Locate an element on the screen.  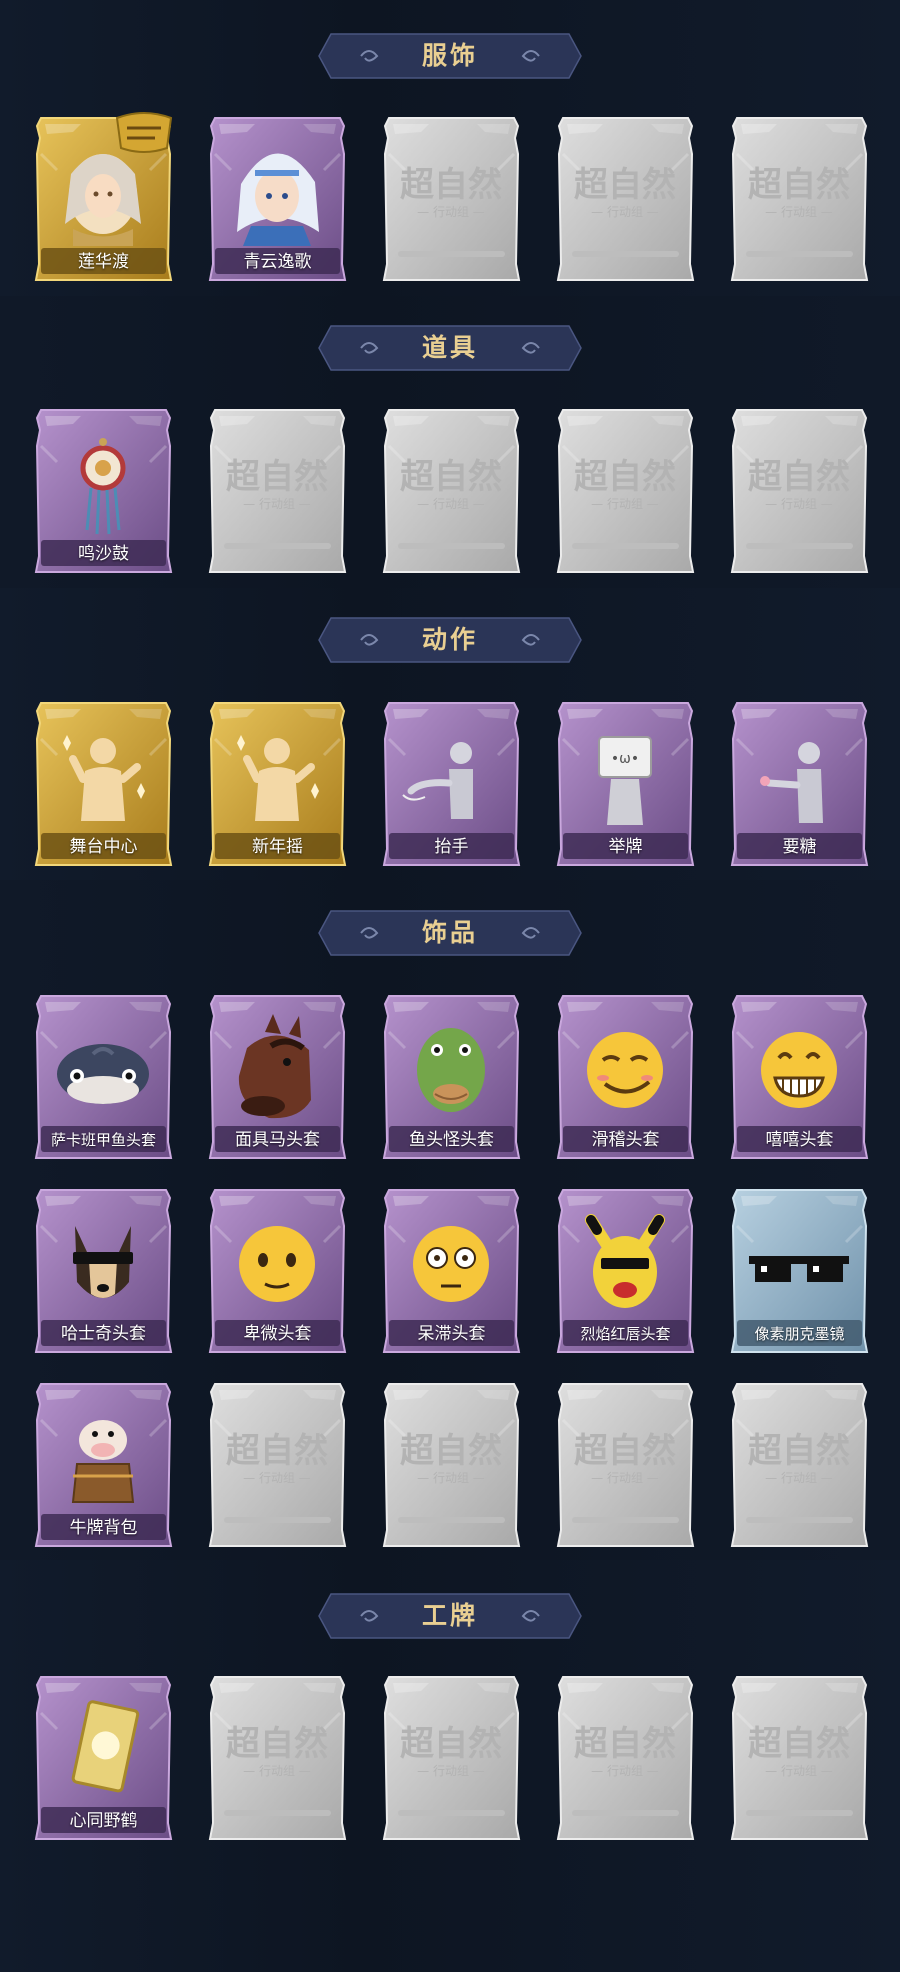
section-title: 动作 is located at coordinates (449, 639).